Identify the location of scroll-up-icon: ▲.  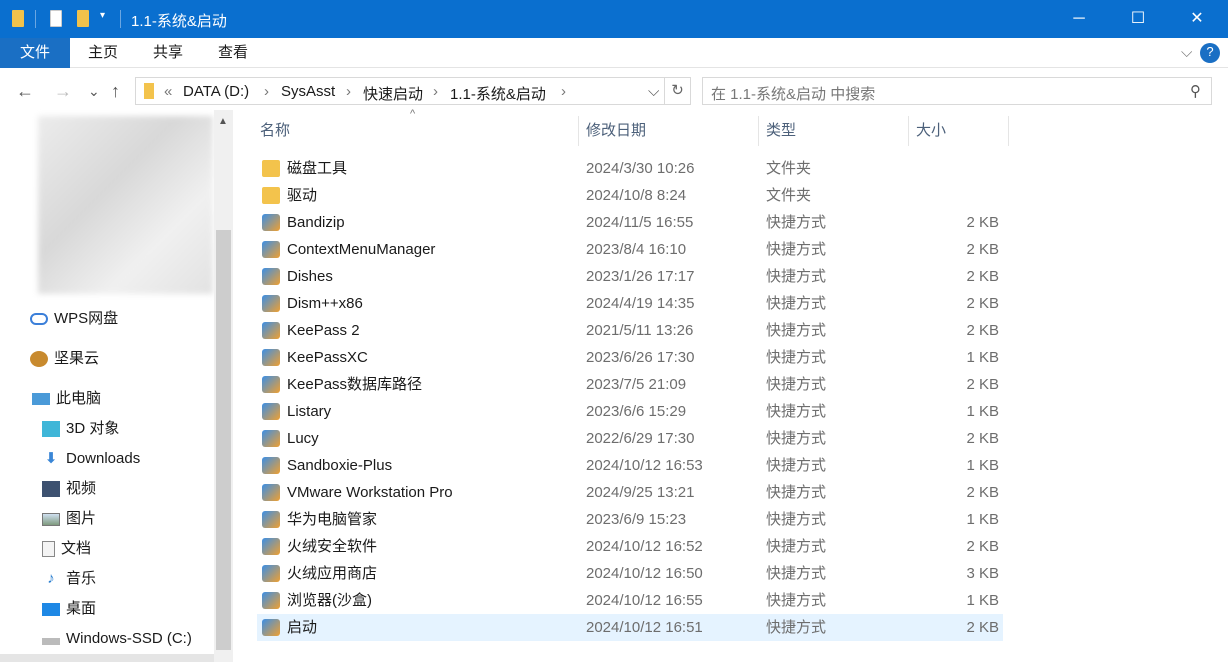
(223, 121).